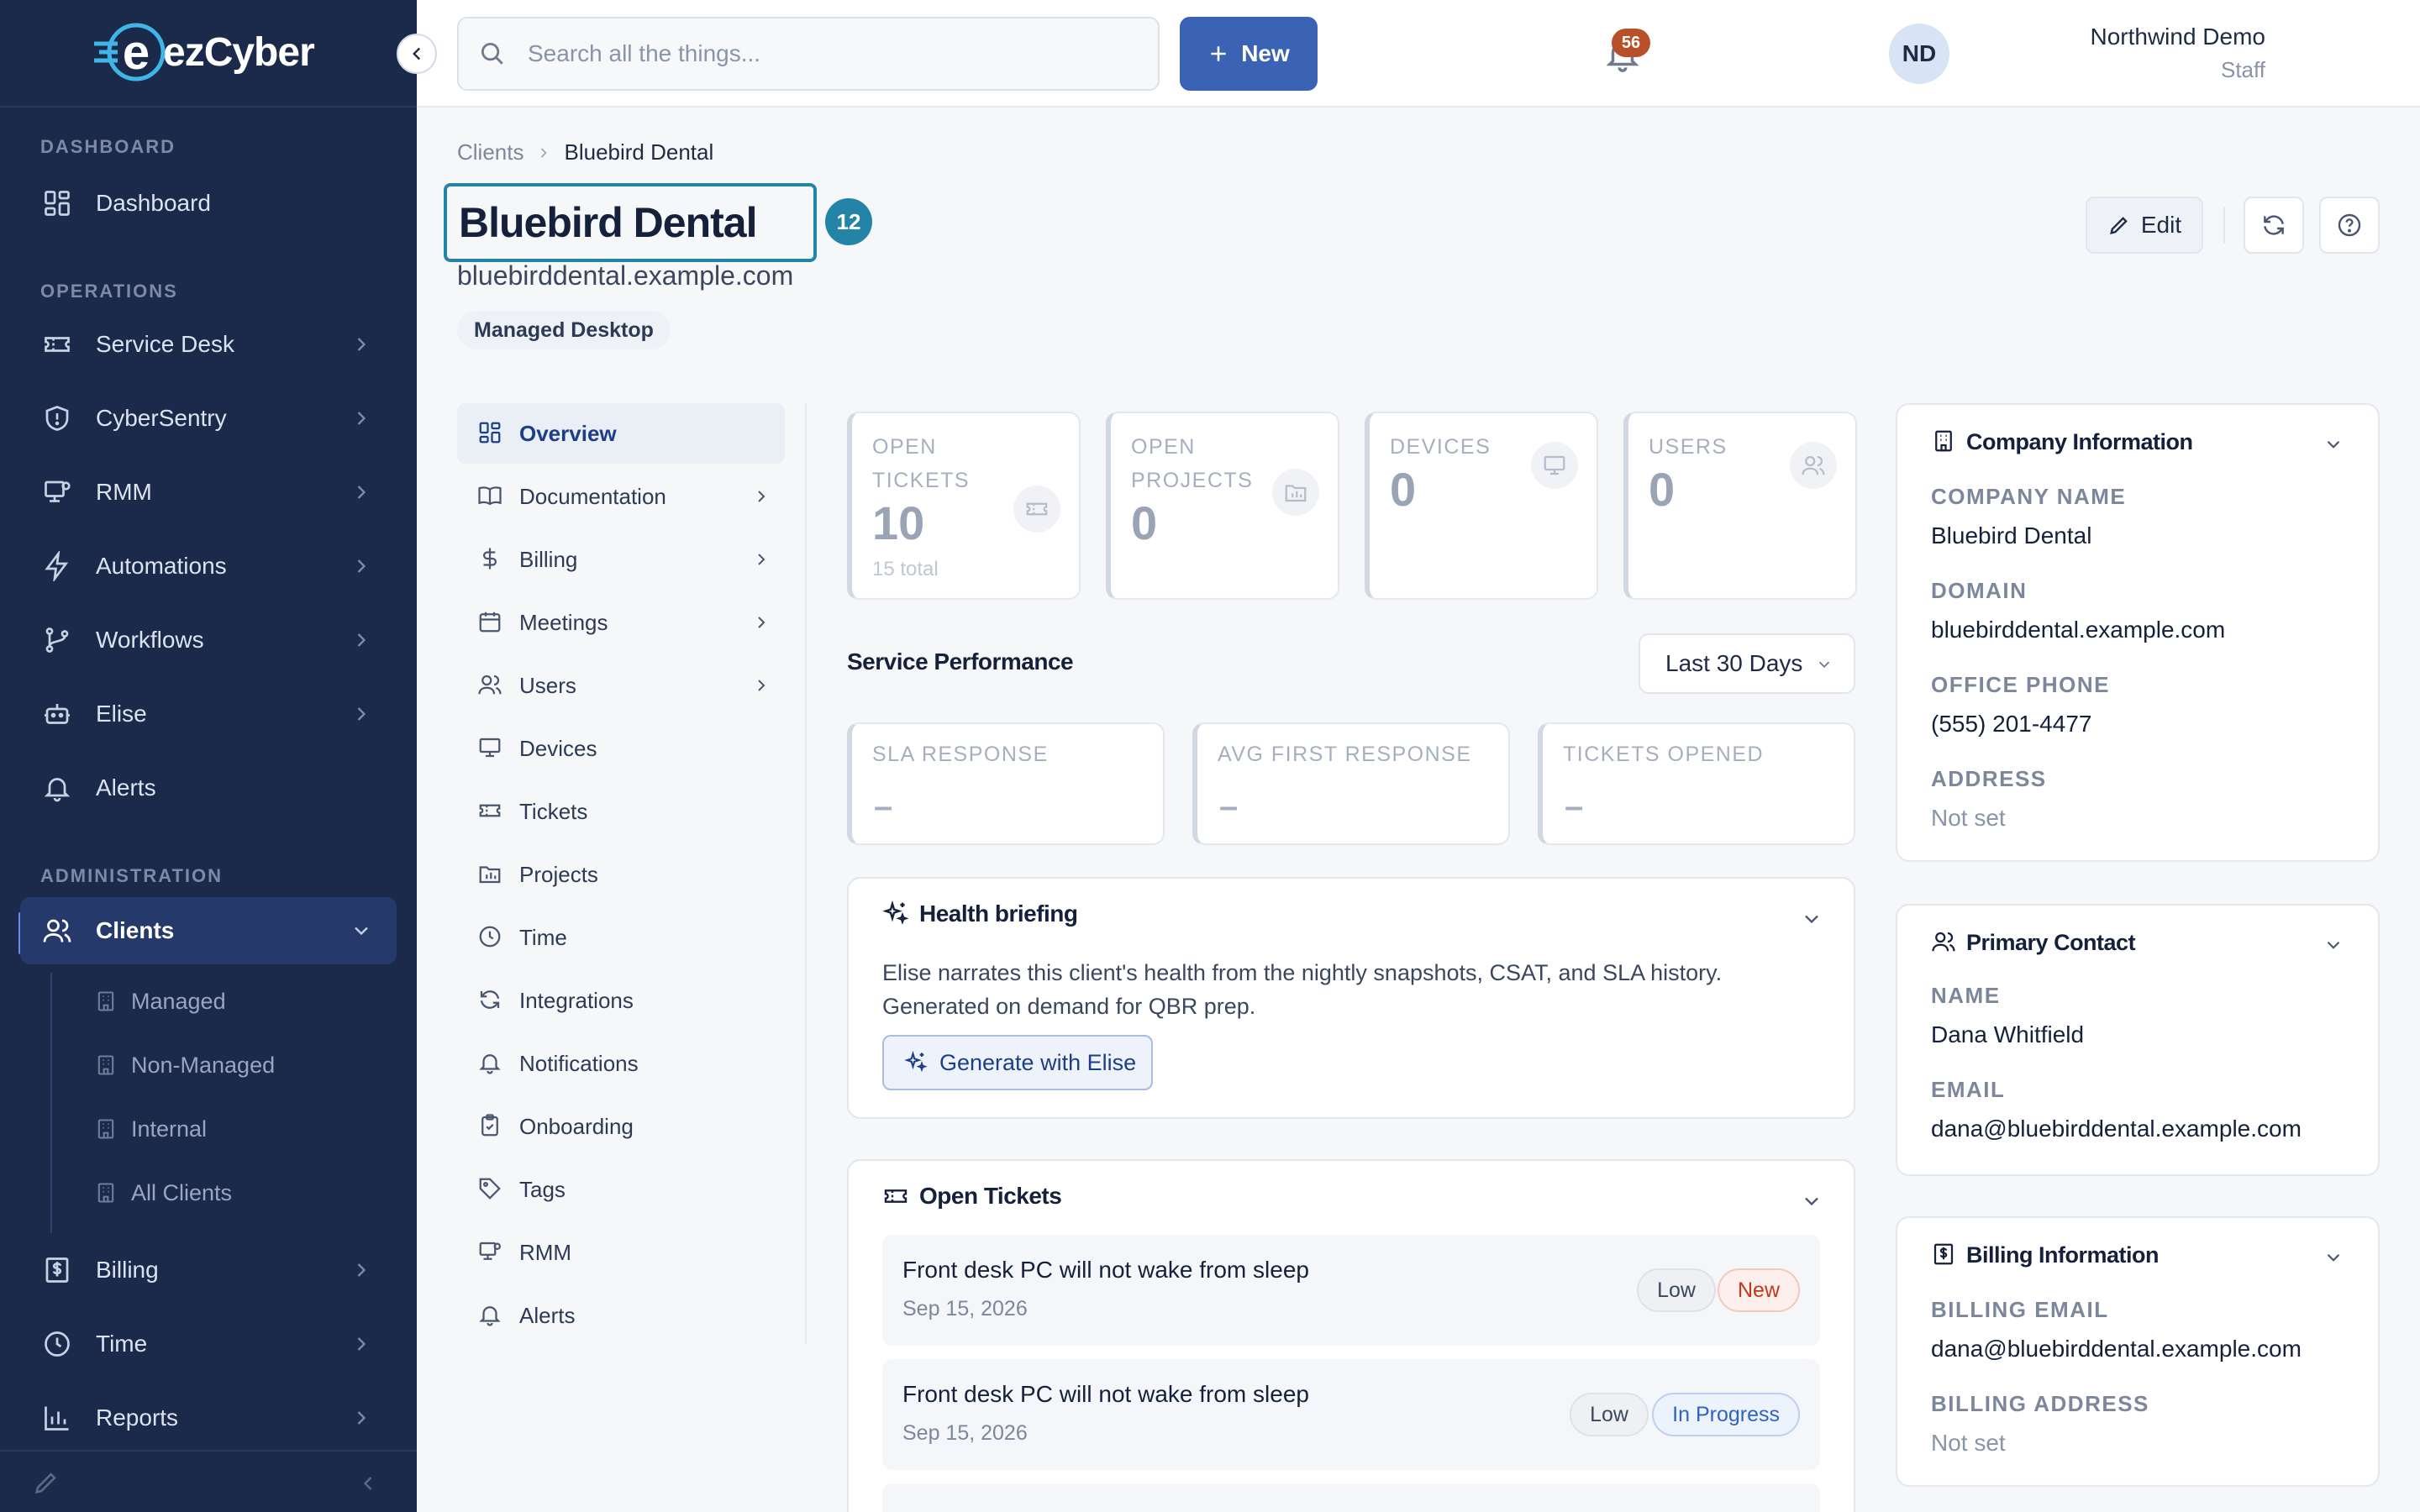 This screenshot has width=2420, height=1512. Describe the element at coordinates (1223, 506) in the screenshot. I see `stat-card-open-projects: OPEN PROJECTS 0` at that location.